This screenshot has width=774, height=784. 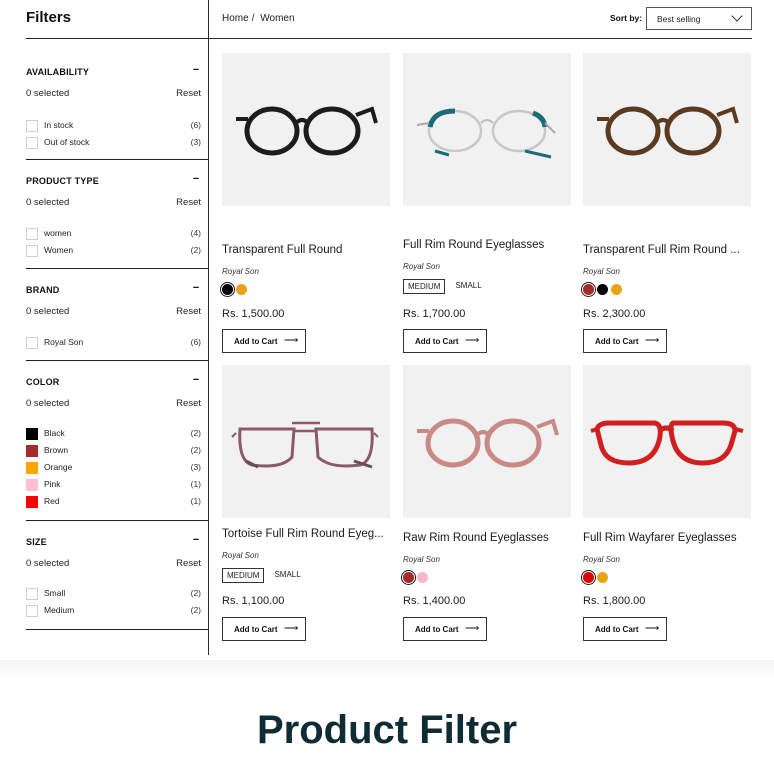 I want to click on filter-option-women-2: Women (2), so click(x=113, y=251).